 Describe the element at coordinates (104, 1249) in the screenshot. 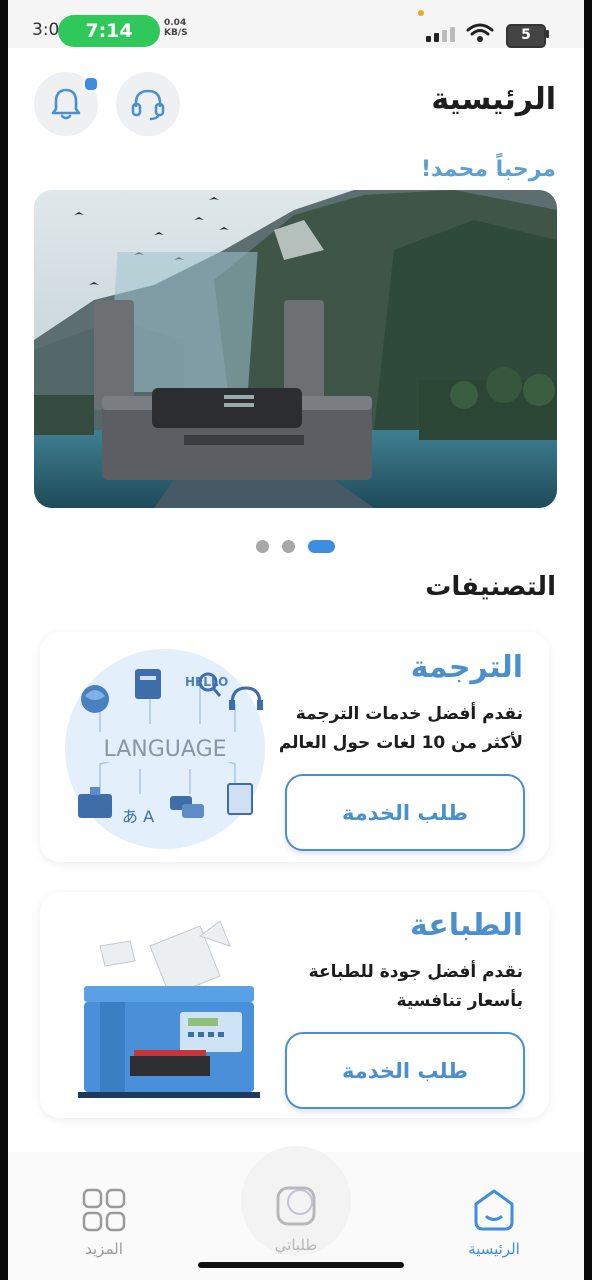

I see `nav-label: المزيد` at that location.